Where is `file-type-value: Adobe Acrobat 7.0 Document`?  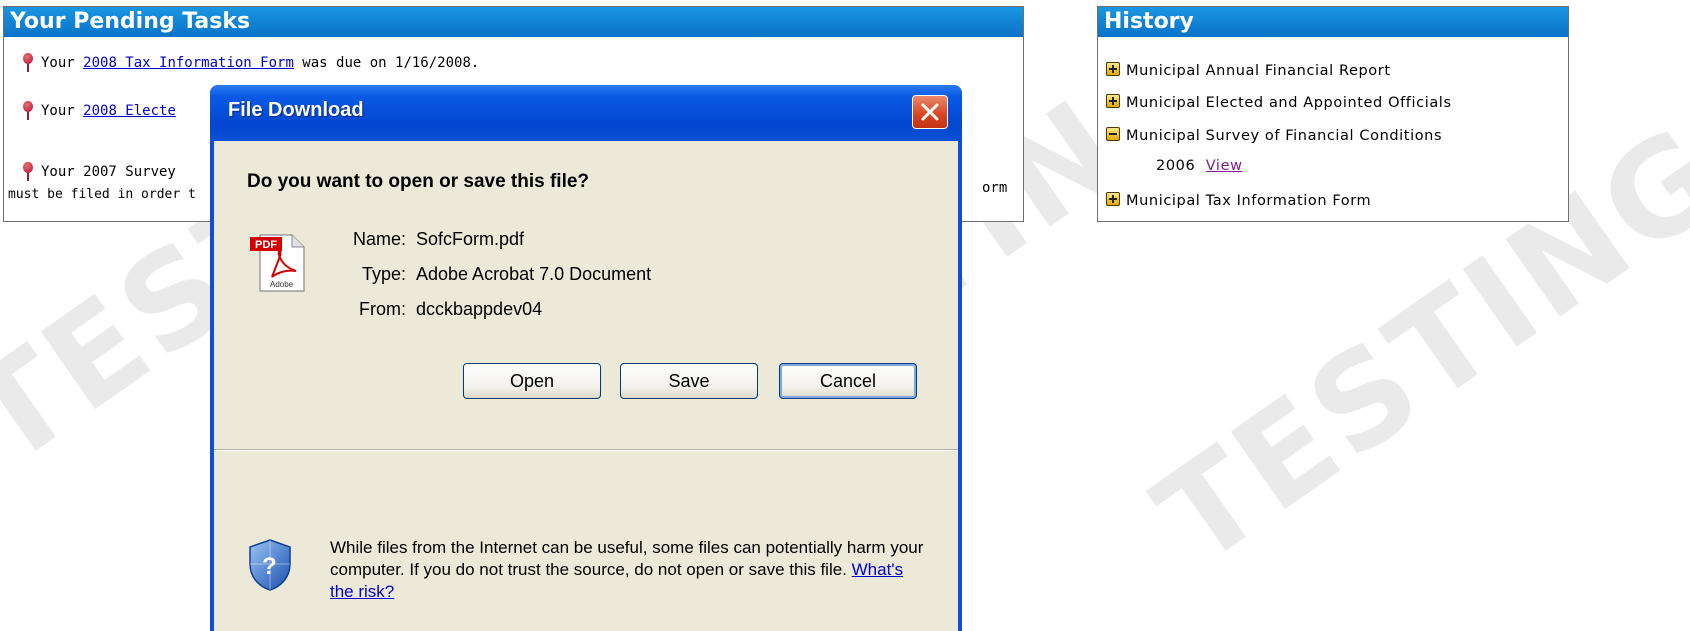
file-type-value: Adobe Acrobat 7.0 Document is located at coordinates (534, 274).